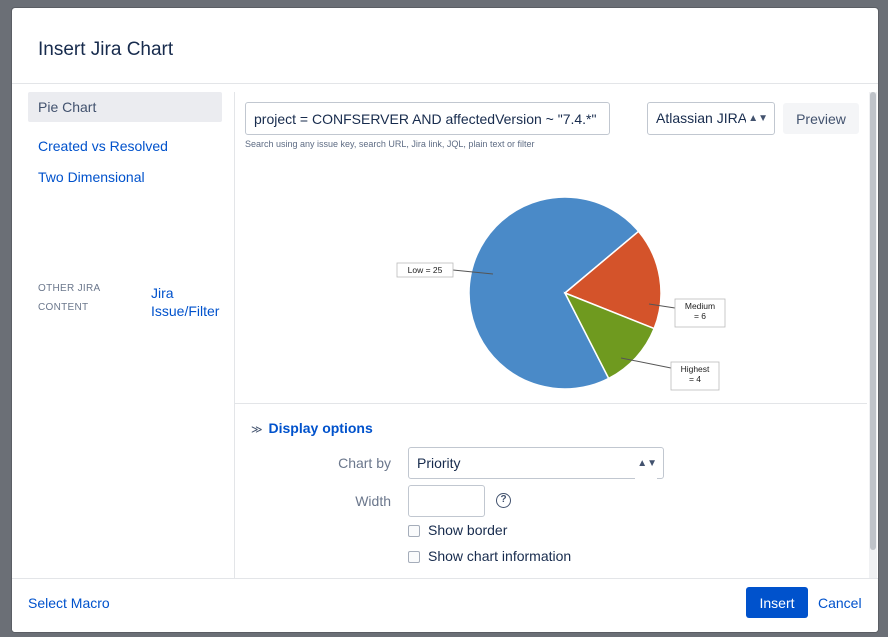 The height and width of the screenshot is (637, 888). What do you see at coordinates (257, 430) in the screenshot?
I see `double-chevron-down-icon: ≫` at bounding box center [257, 430].